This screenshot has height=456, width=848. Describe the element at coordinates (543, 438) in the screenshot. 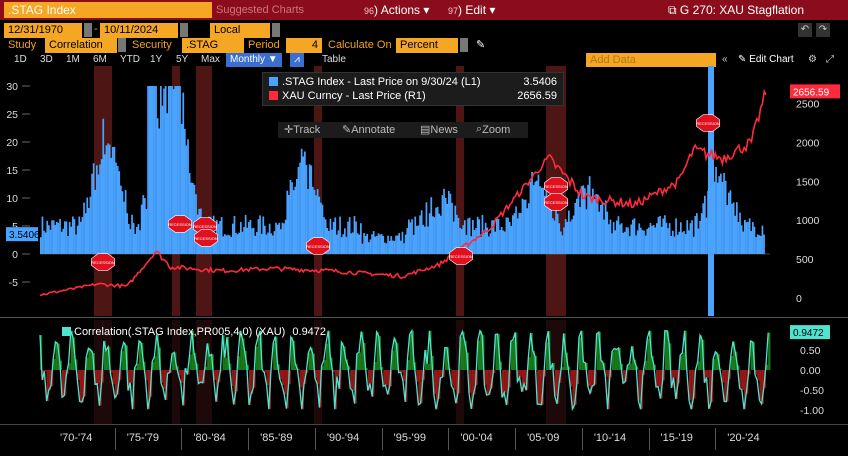

I see `x-axis-label: '05-'09` at that location.